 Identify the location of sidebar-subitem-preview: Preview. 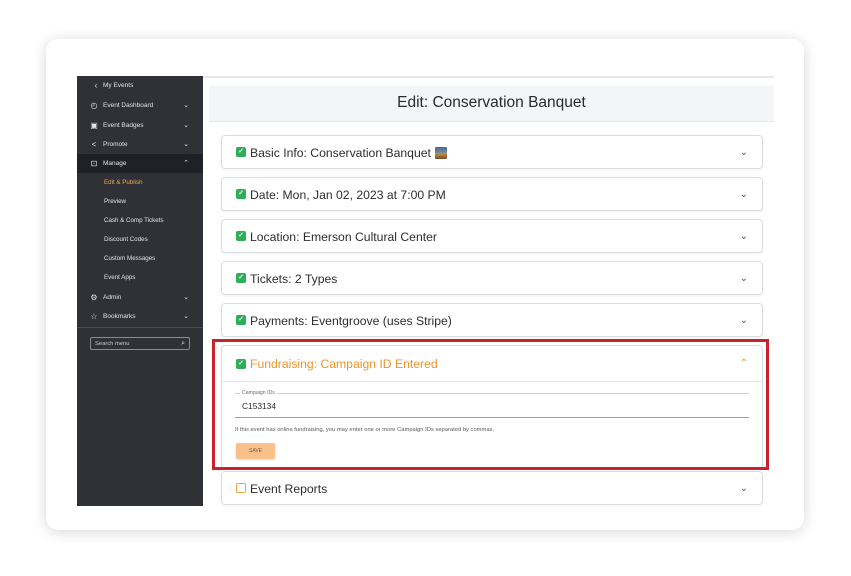
(115, 201).